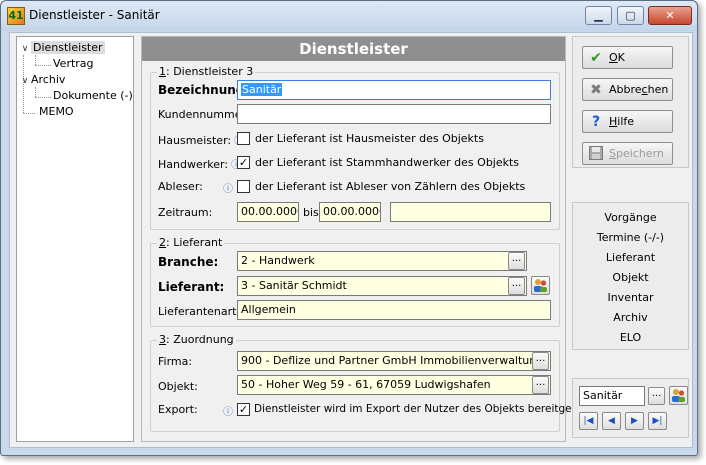 The image size is (706, 465). Describe the element at coordinates (670, 15) in the screenshot. I see `close-button: ✕` at that location.